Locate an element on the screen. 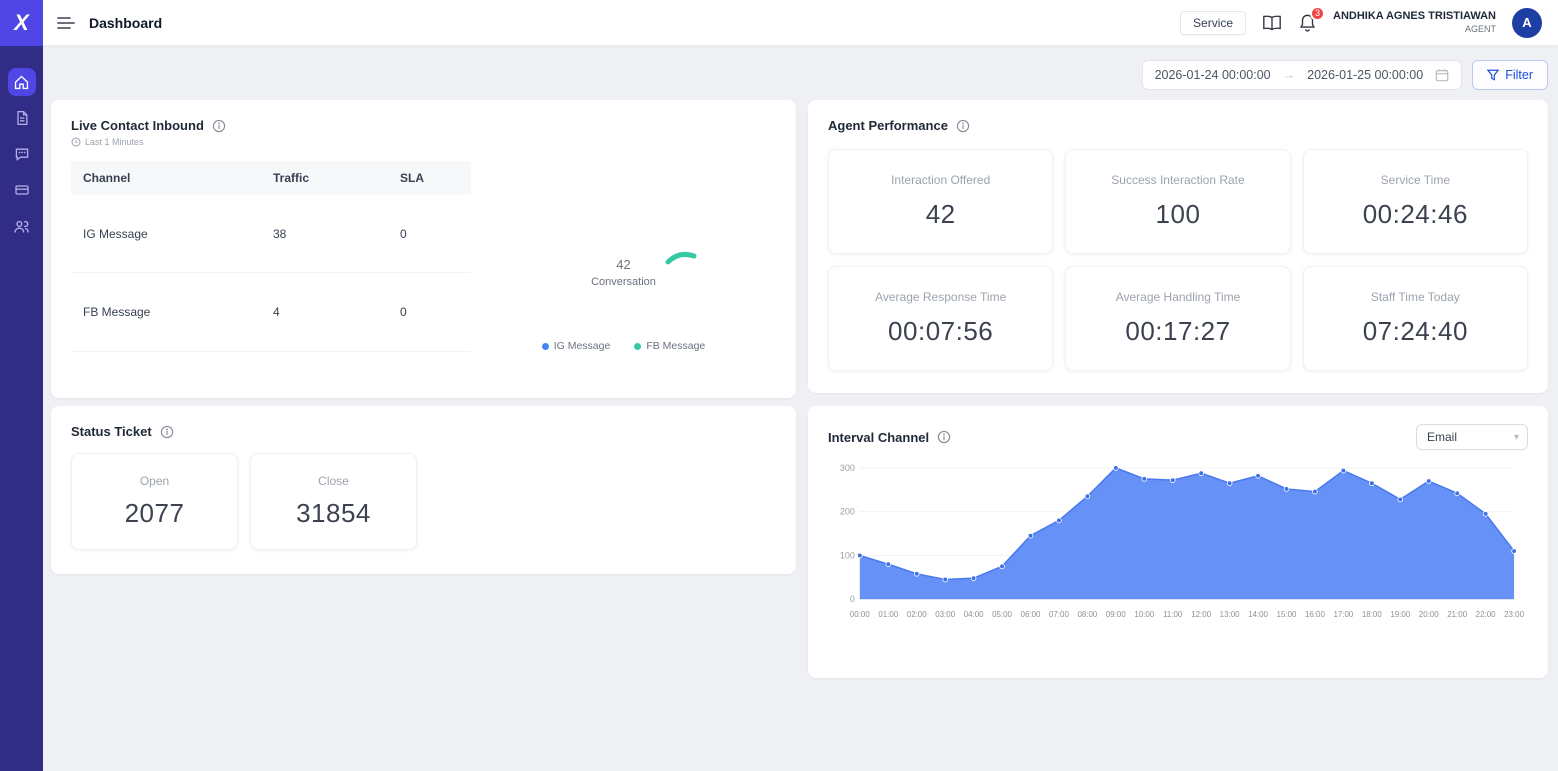  clock-icon is located at coordinates (76, 142).